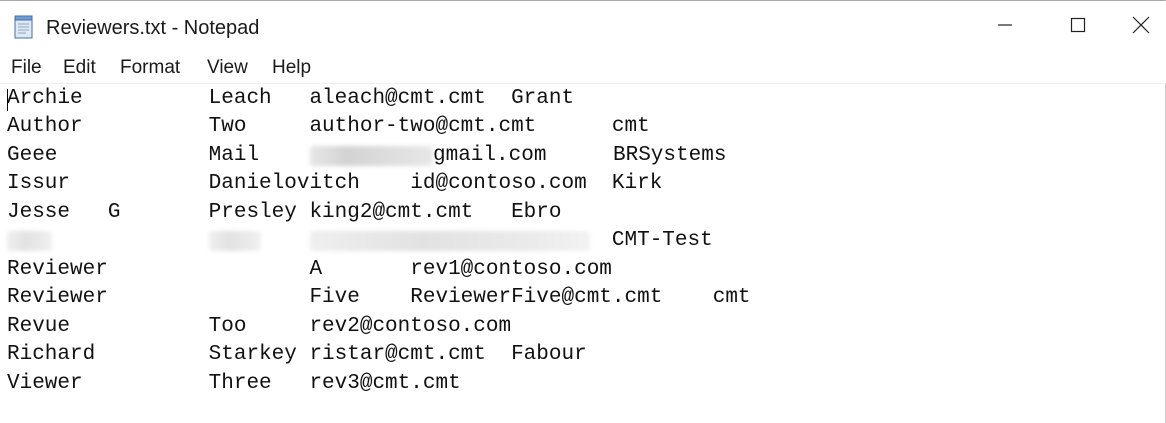 The height and width of the screenshot is (423, 1166). What do you see at coordinates (24, 27) in the screenshot?
I see `notepad-icon` at bounding box center [24, 27].